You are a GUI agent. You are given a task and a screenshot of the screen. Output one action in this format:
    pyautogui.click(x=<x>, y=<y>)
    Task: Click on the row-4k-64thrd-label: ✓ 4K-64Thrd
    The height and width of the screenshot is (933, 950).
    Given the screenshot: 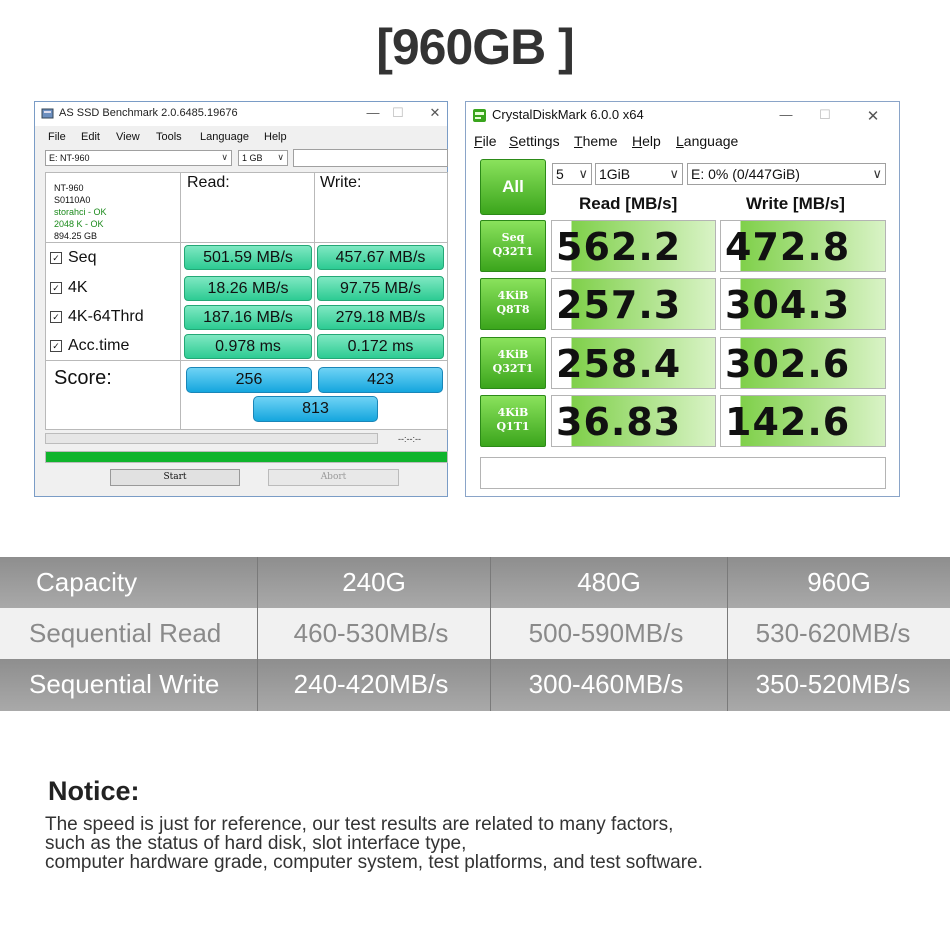 What is the action you would take?
    pyautogui.click(x=97, y=317)
    